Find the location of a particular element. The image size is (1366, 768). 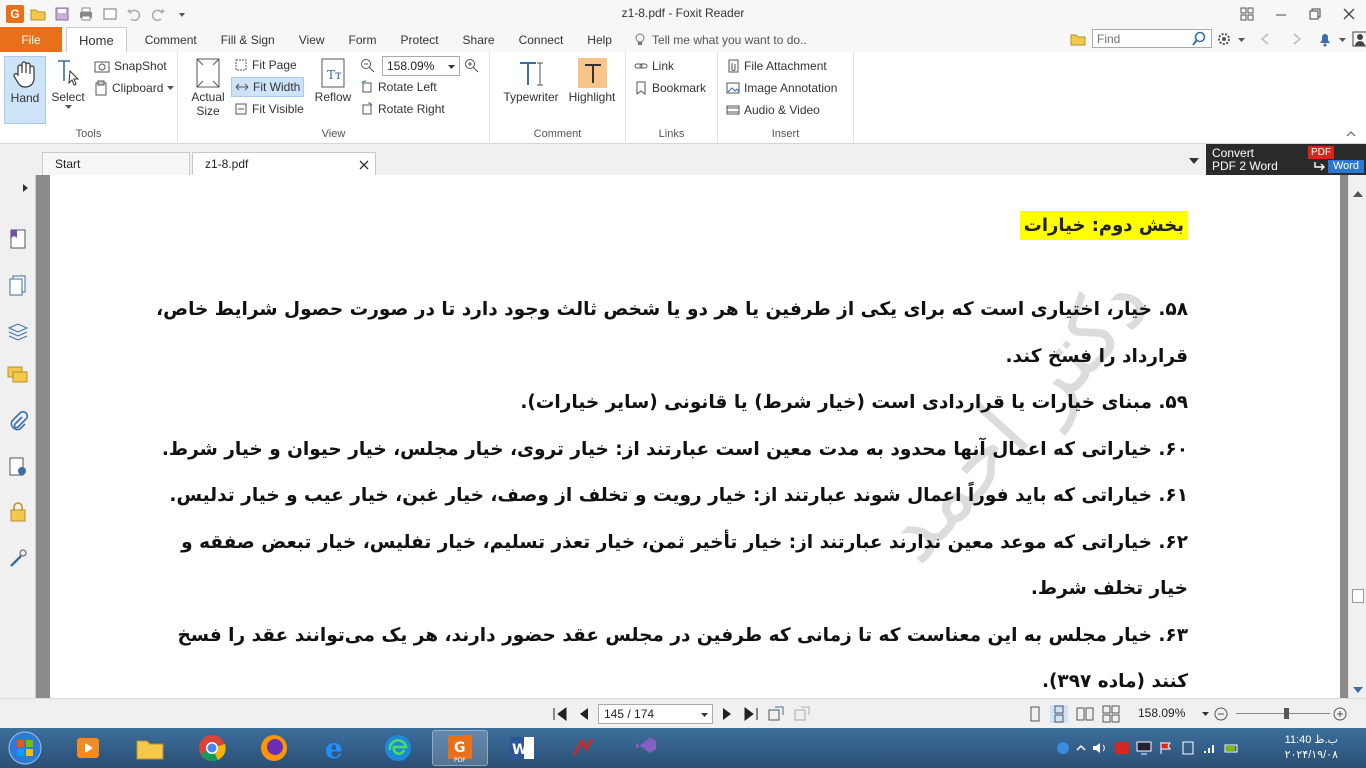

foxit-logo-icon: G is located at coordinates (15, 13).